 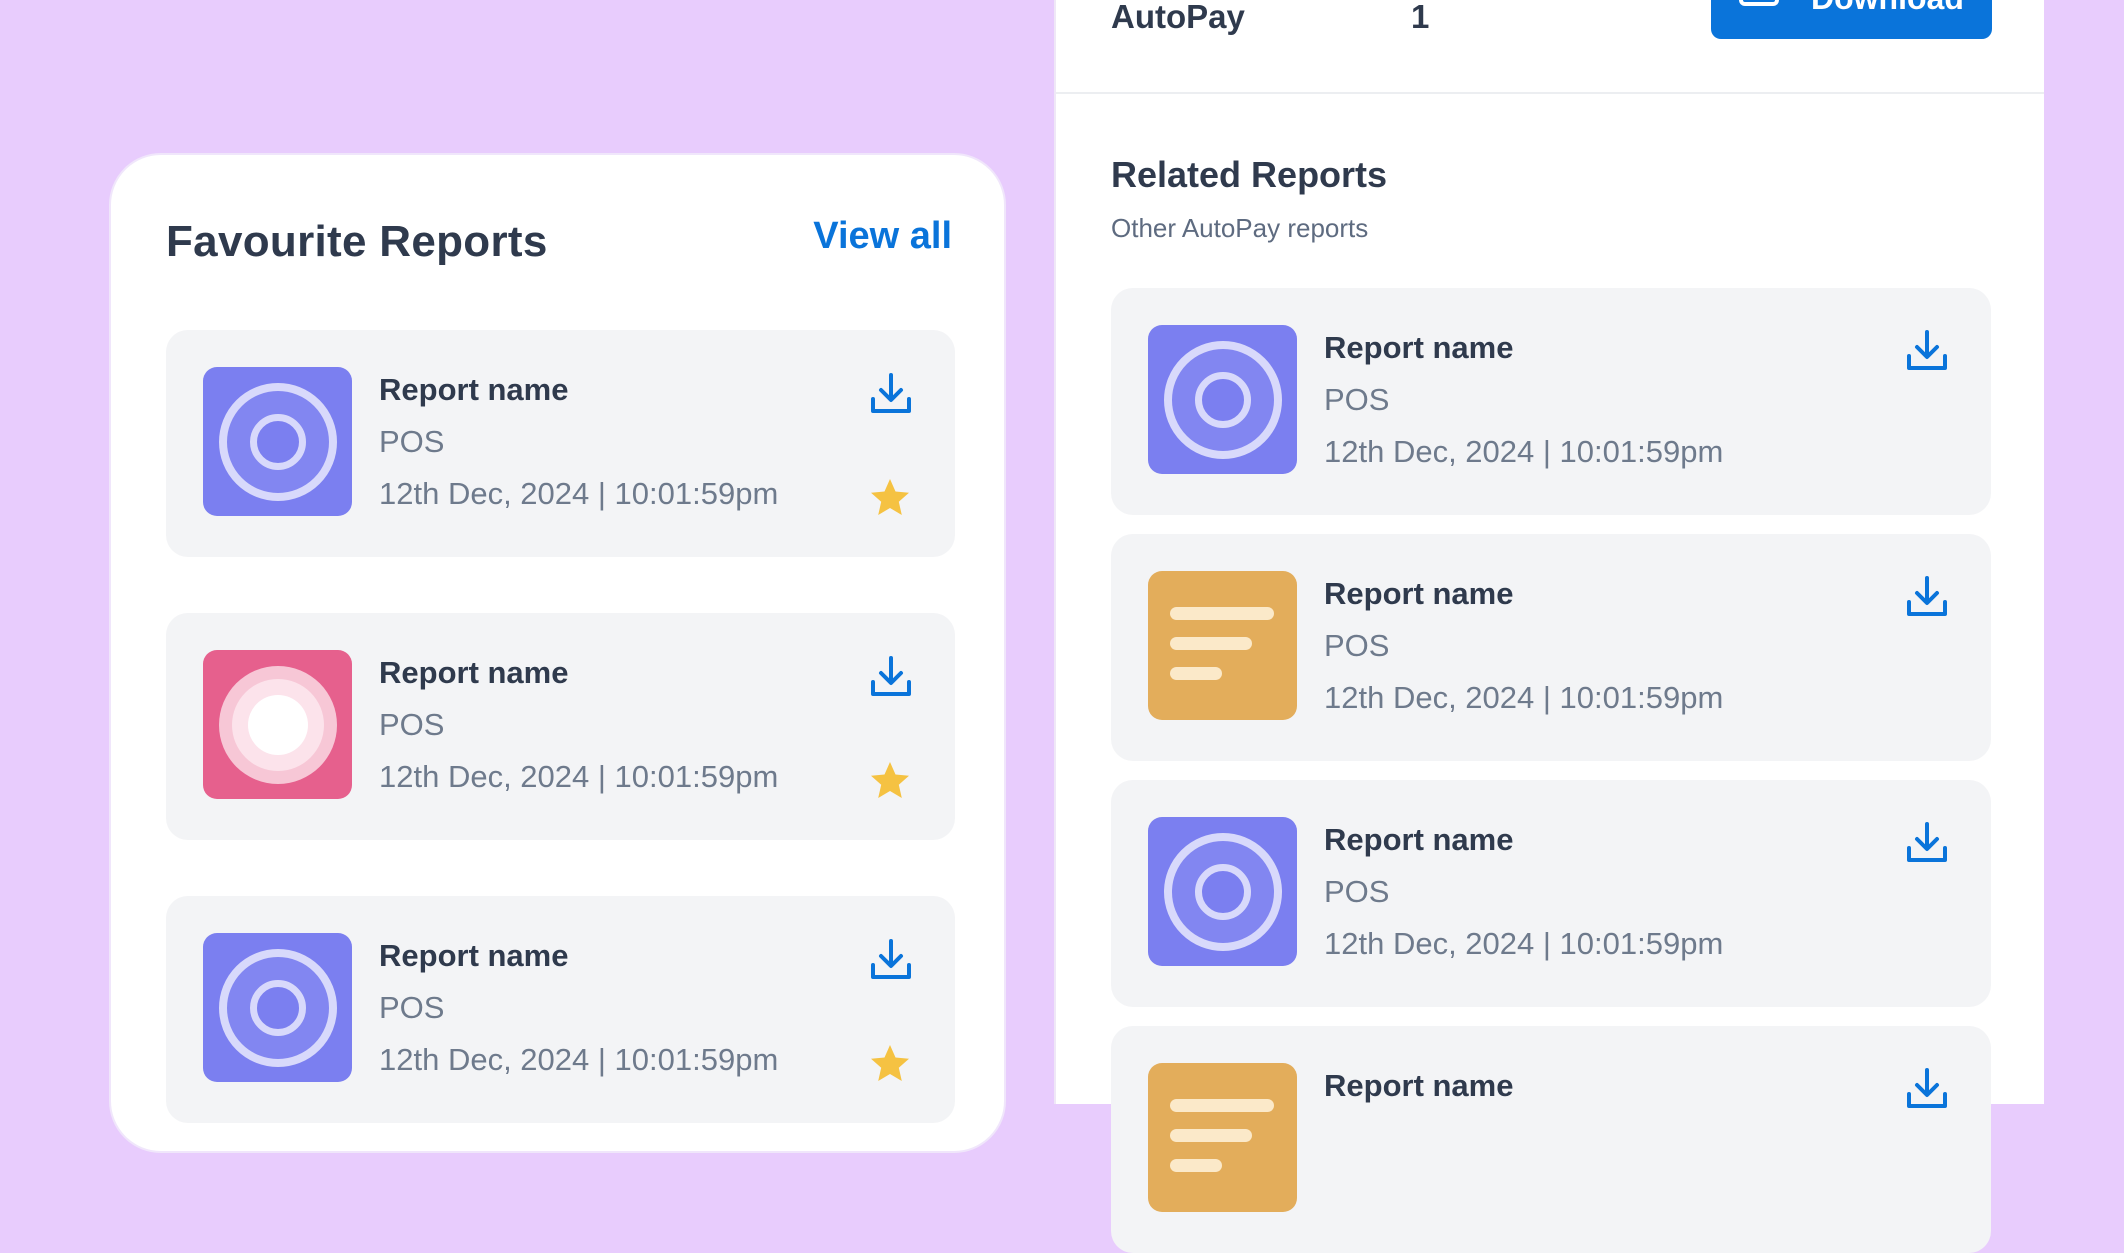 What do you see at coordinates (1551, 1139) in the screenshot?
I see `related-report-item: Report name` at bounding box center [1551, 1139].